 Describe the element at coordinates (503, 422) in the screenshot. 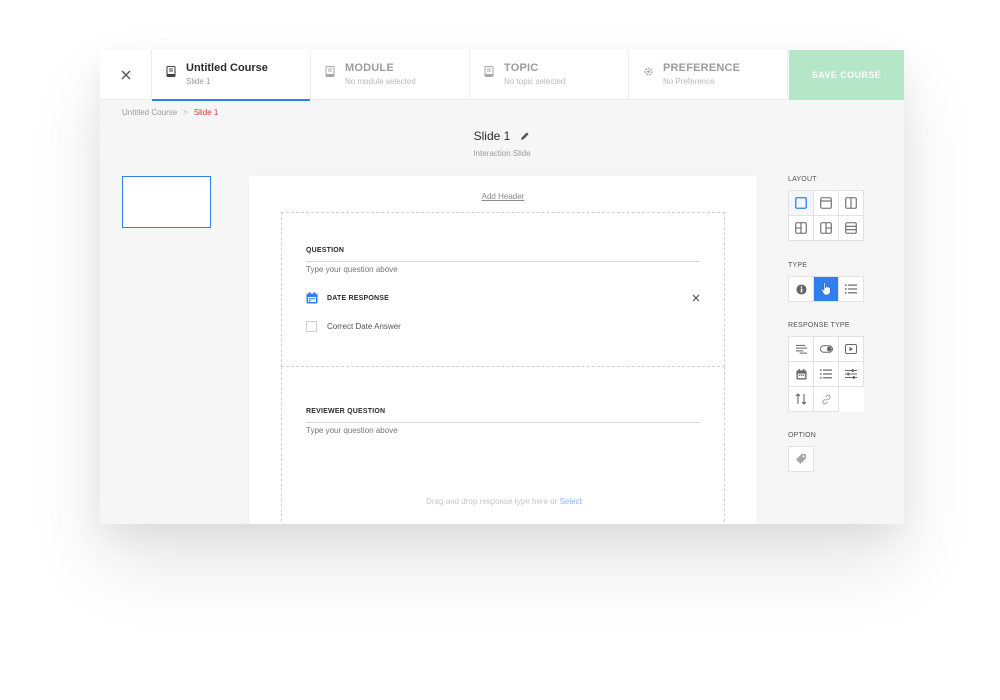

I see `reviewer-underline` at that location.